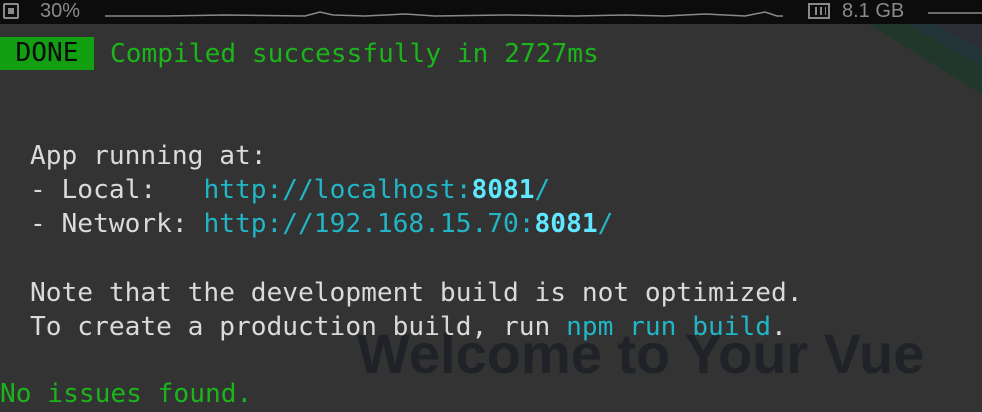  I want to click on app-running-heading: App running at:, so click(148, 156).